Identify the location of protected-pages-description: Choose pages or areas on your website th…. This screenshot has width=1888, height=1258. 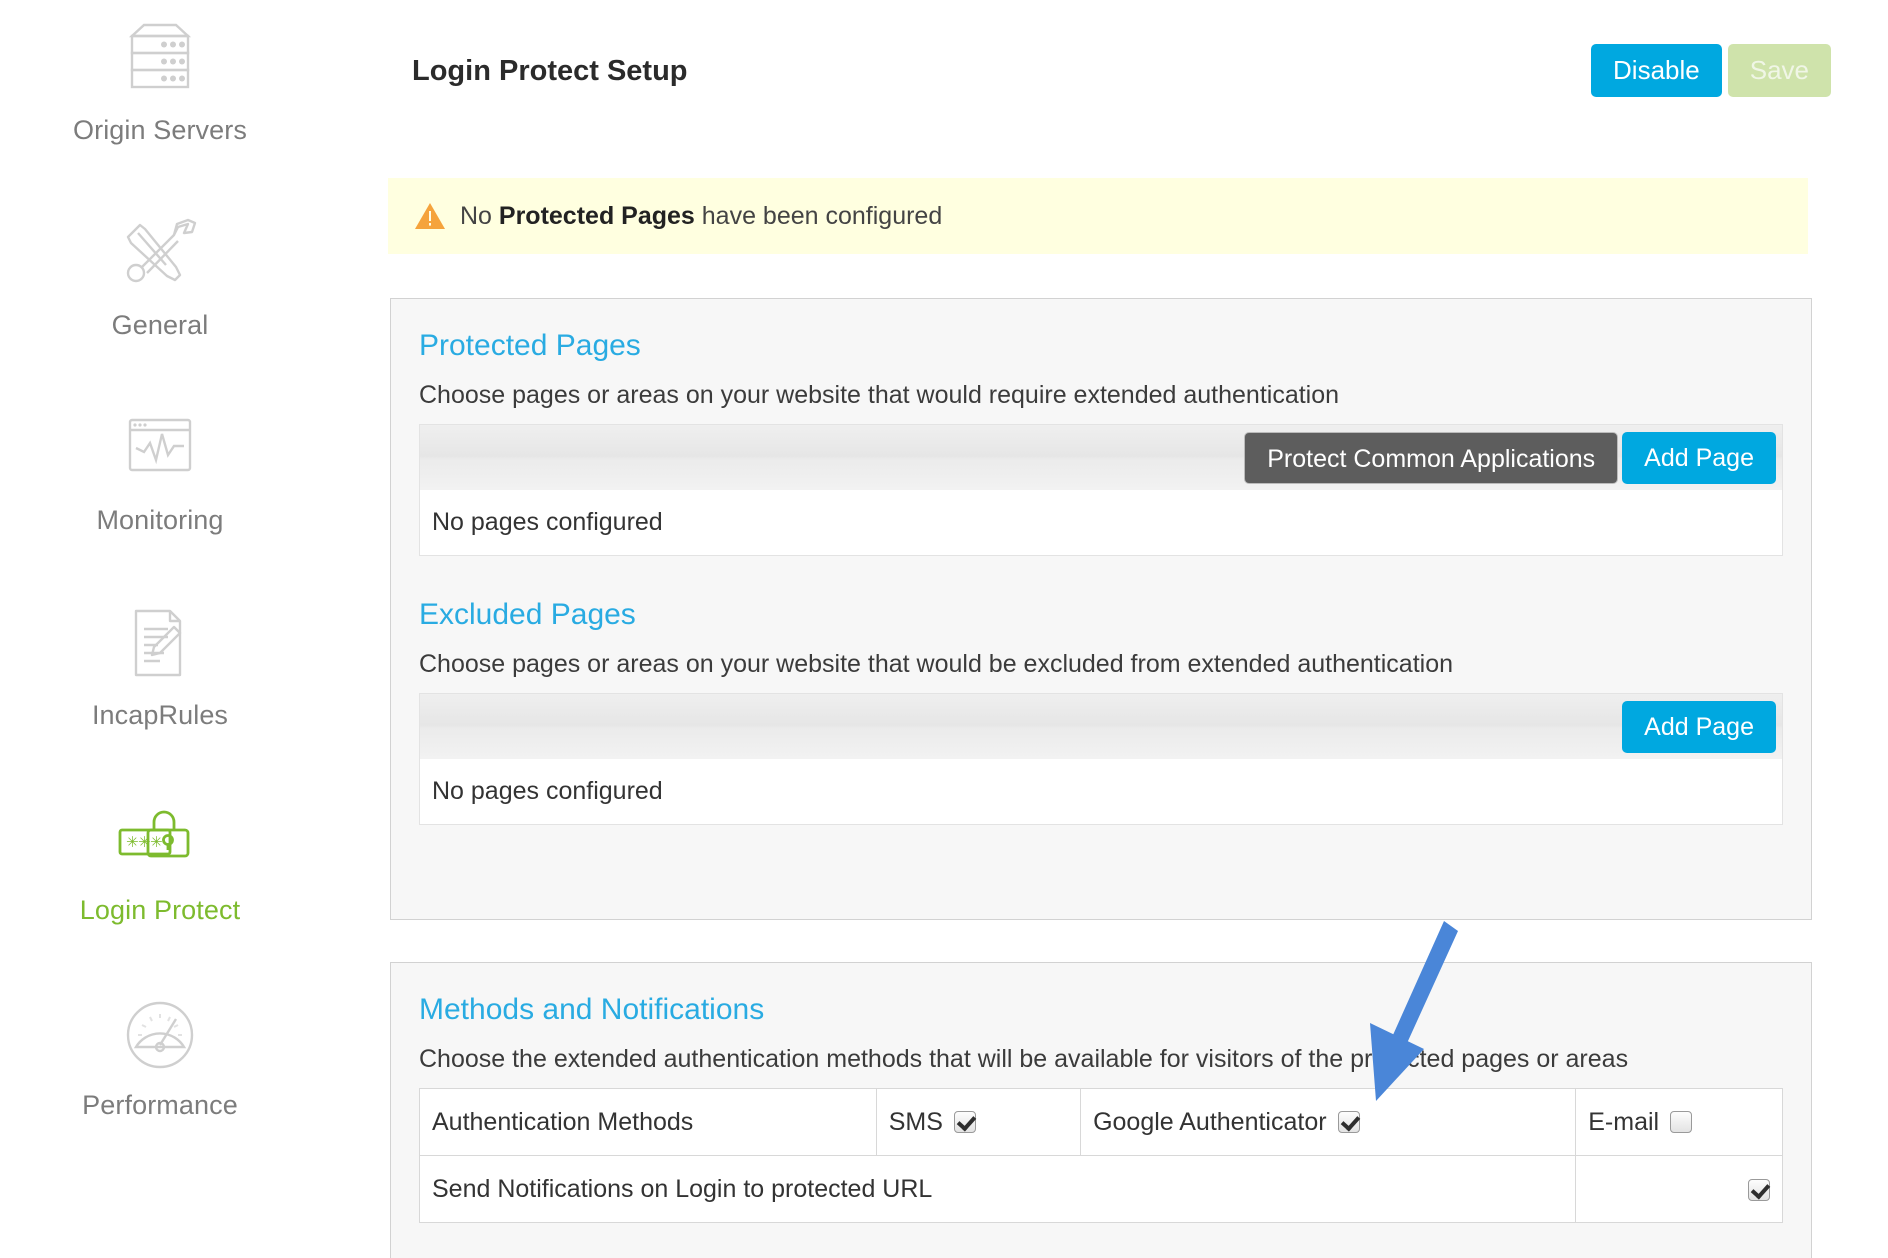
(879, 395).